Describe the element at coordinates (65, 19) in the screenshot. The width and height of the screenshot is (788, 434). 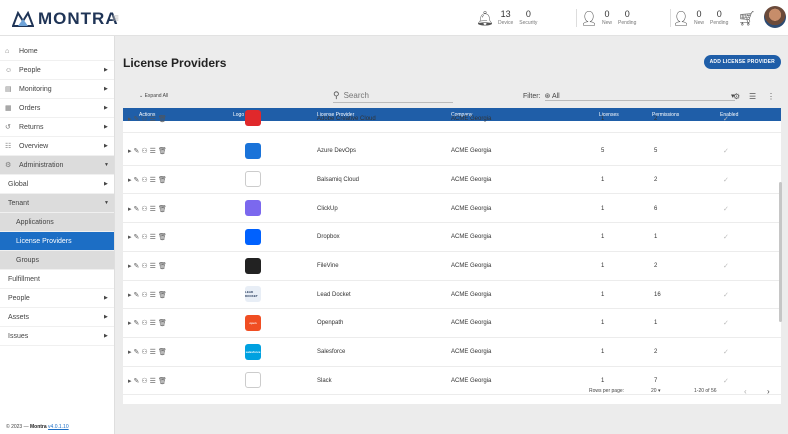
I see `app-logo: MONTRA` at that location.